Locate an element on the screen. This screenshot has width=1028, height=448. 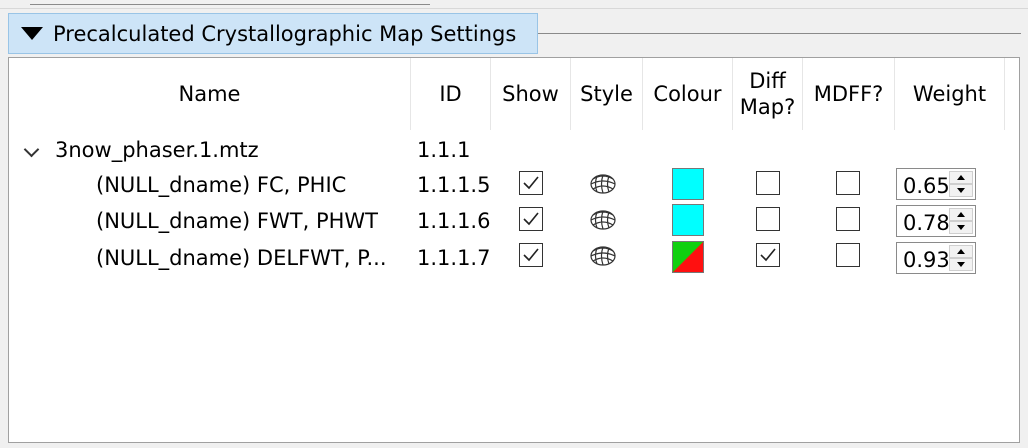
col-header-show-label: Show is located at coordinates (530, 94).